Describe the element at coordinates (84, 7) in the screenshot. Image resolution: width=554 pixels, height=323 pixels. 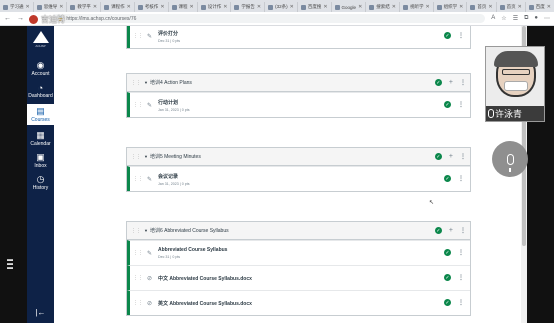
I see `browser-tab: 教学平 ✕` at that location.